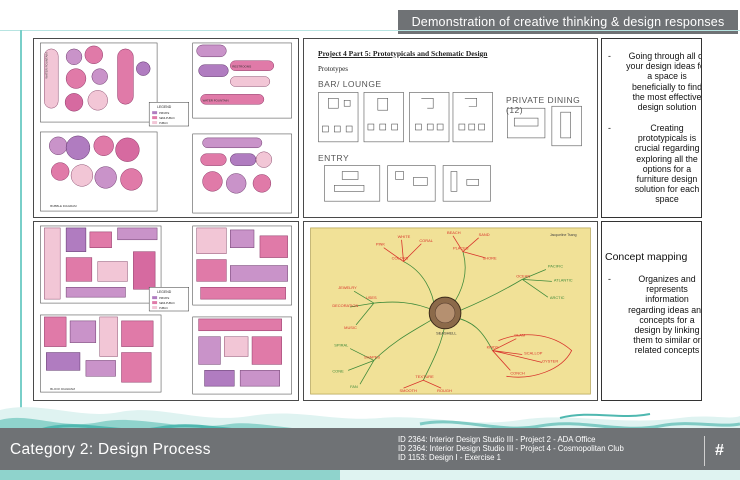 The image size is (740, 480). Describe the element at coordinates (557, 297) in the screenshot. I see `svg-text: ARCTIC` at that location.